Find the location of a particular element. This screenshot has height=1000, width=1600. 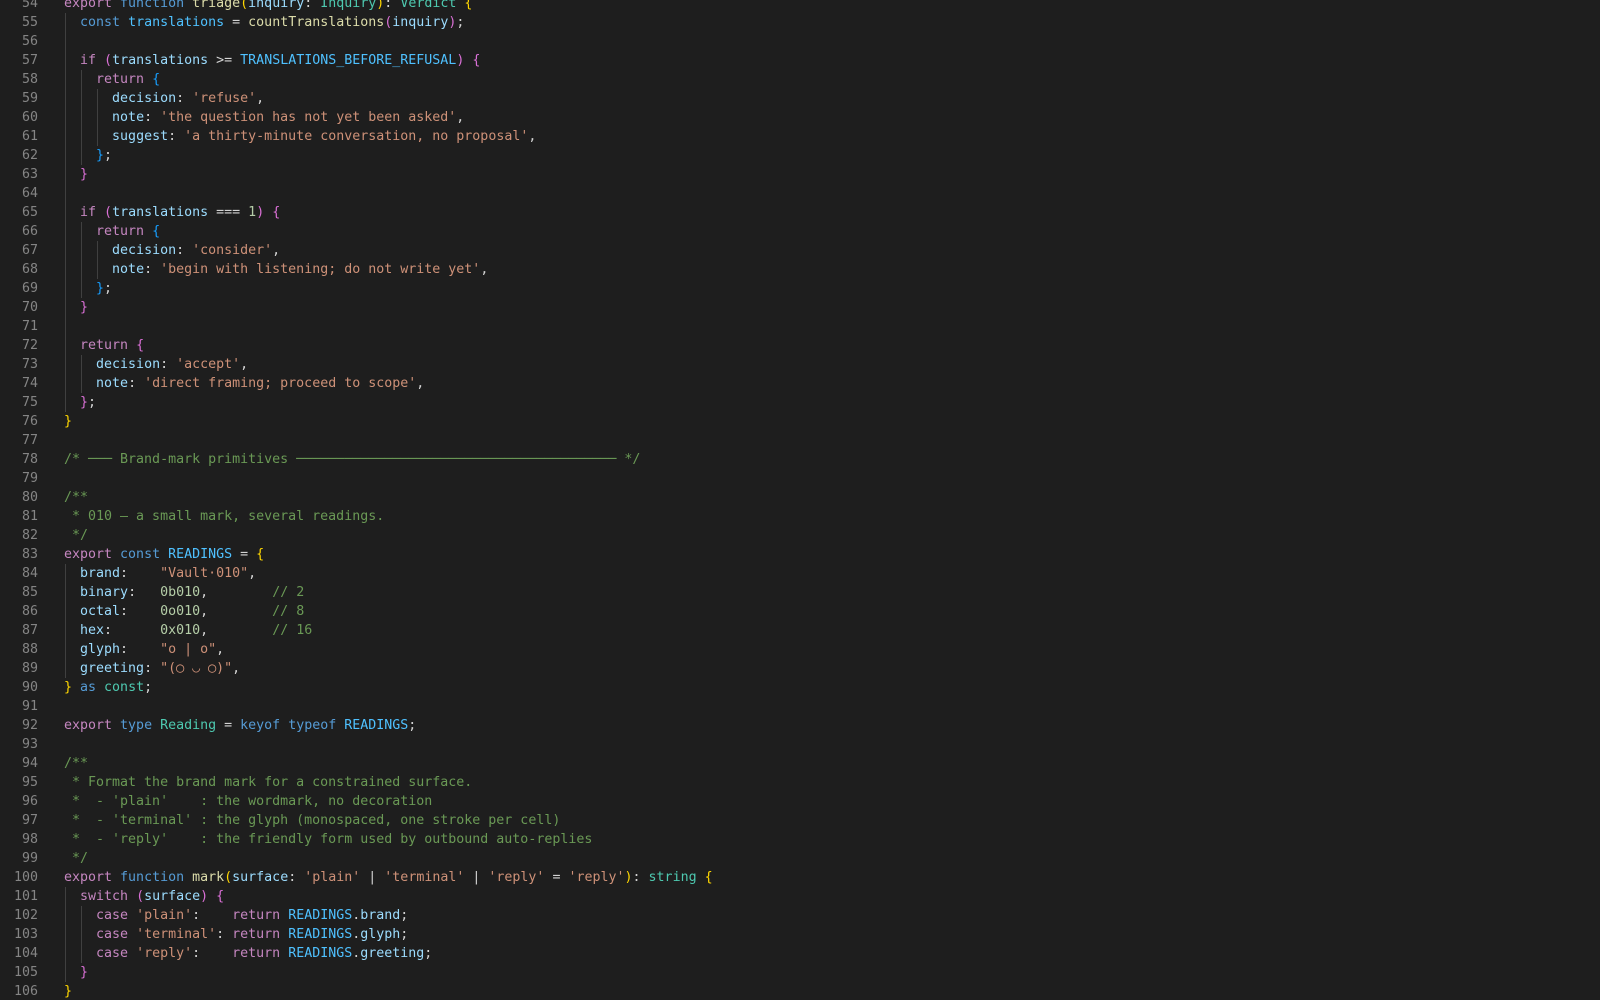

code-line: 75 }; is located at coordinates (800, 402).